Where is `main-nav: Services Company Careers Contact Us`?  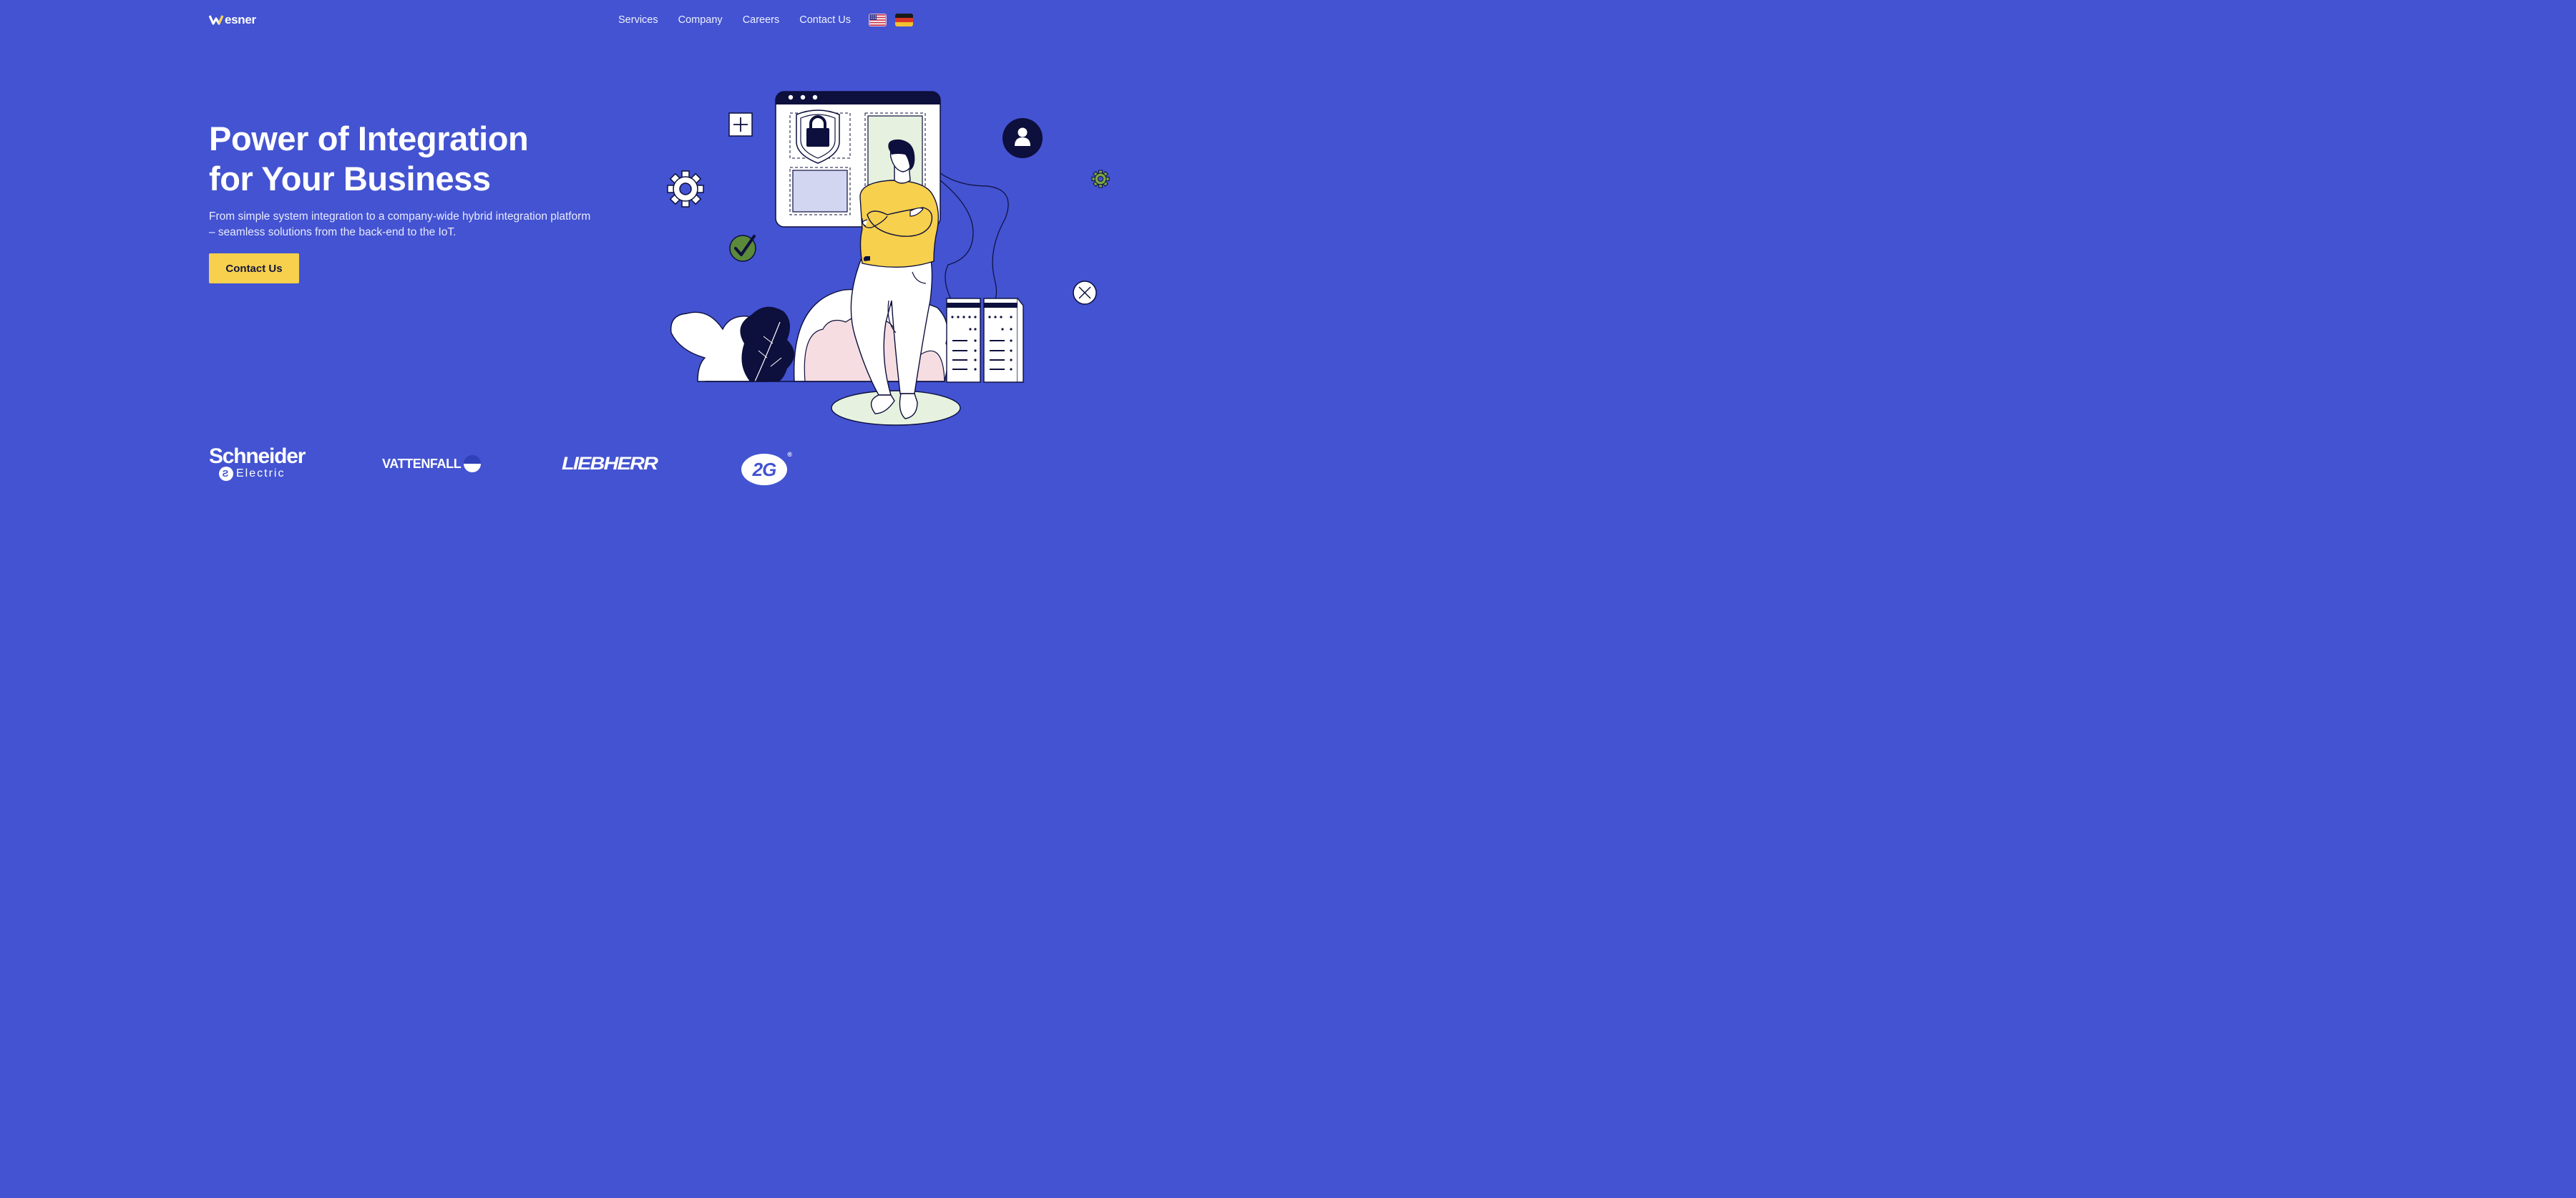 main-nav: Services Company Careers Contact Us is located at coordinates (765, 20).